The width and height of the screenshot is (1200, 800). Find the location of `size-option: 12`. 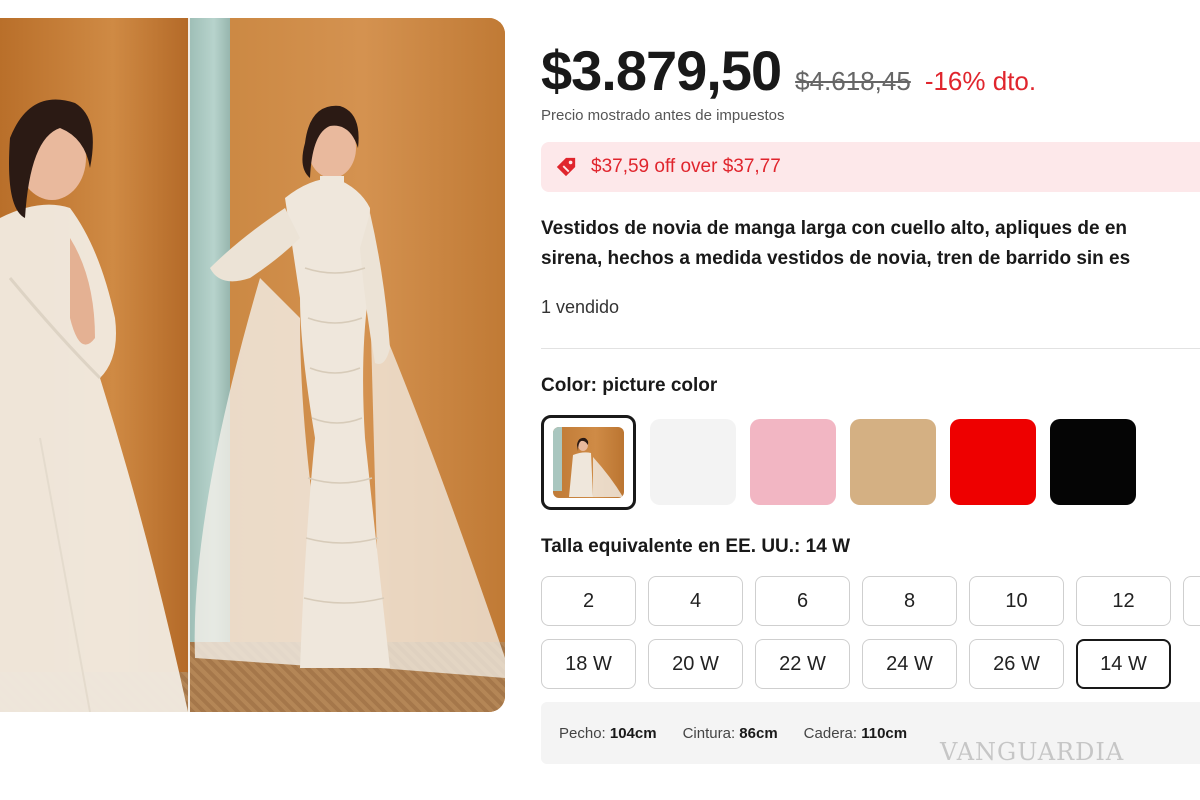

size-option: 12 is located at coordinates (1123, 601).